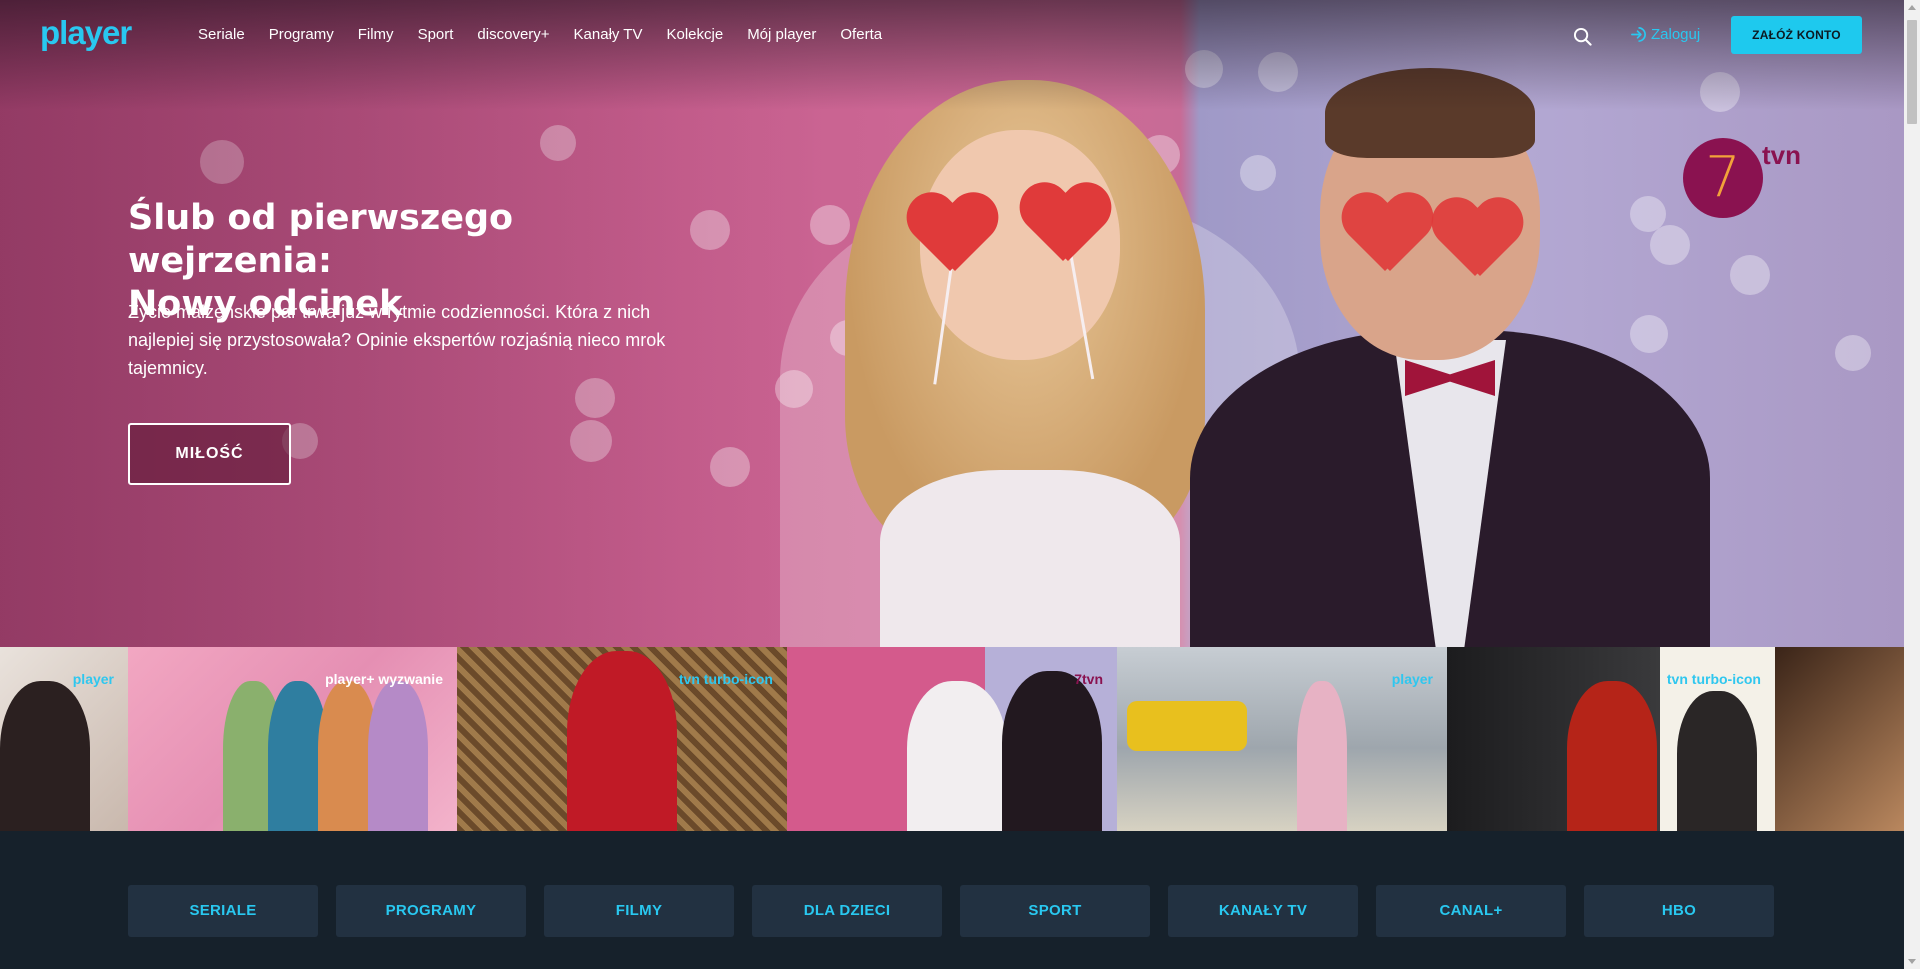  Describe the element at coordinates (1912, 7) in the screenshot. I see `scroll-up-arrow-icon` at that location.